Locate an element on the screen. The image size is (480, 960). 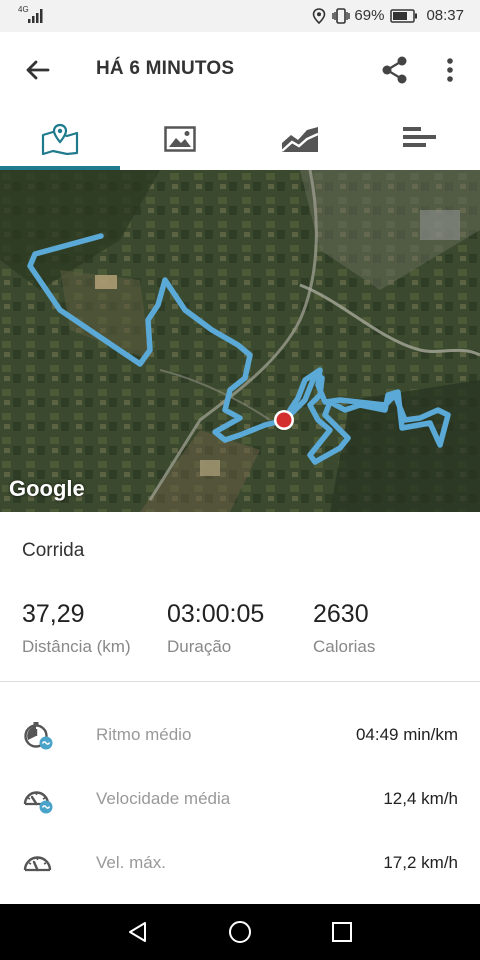
clock: 08:37 is located at coordinates (445, 15).